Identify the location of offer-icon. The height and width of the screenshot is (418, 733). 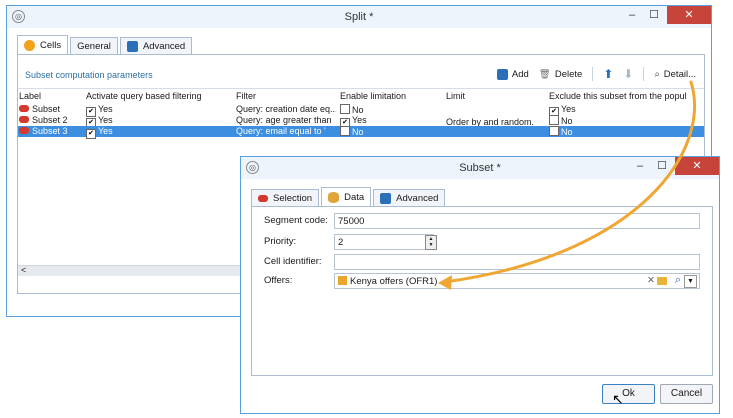
(342, 280).